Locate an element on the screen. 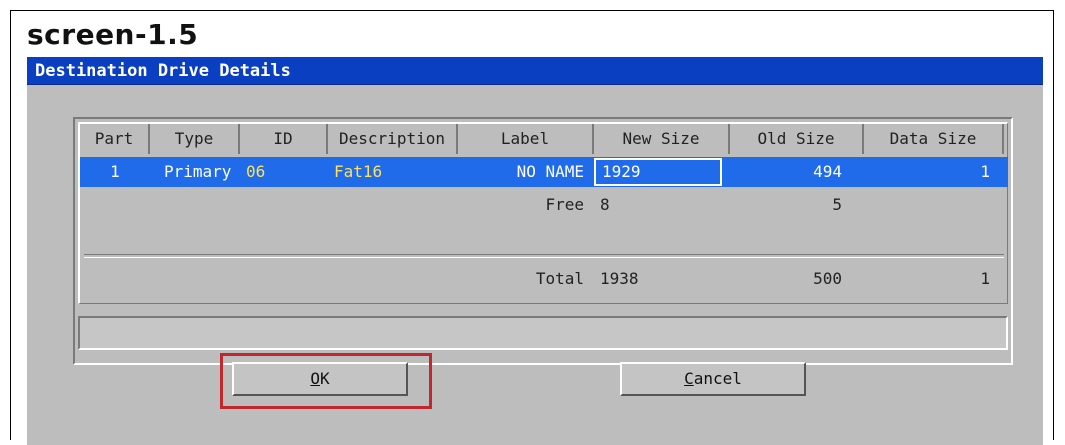  free-old-size: 5 is located at coordinates (837, 204).